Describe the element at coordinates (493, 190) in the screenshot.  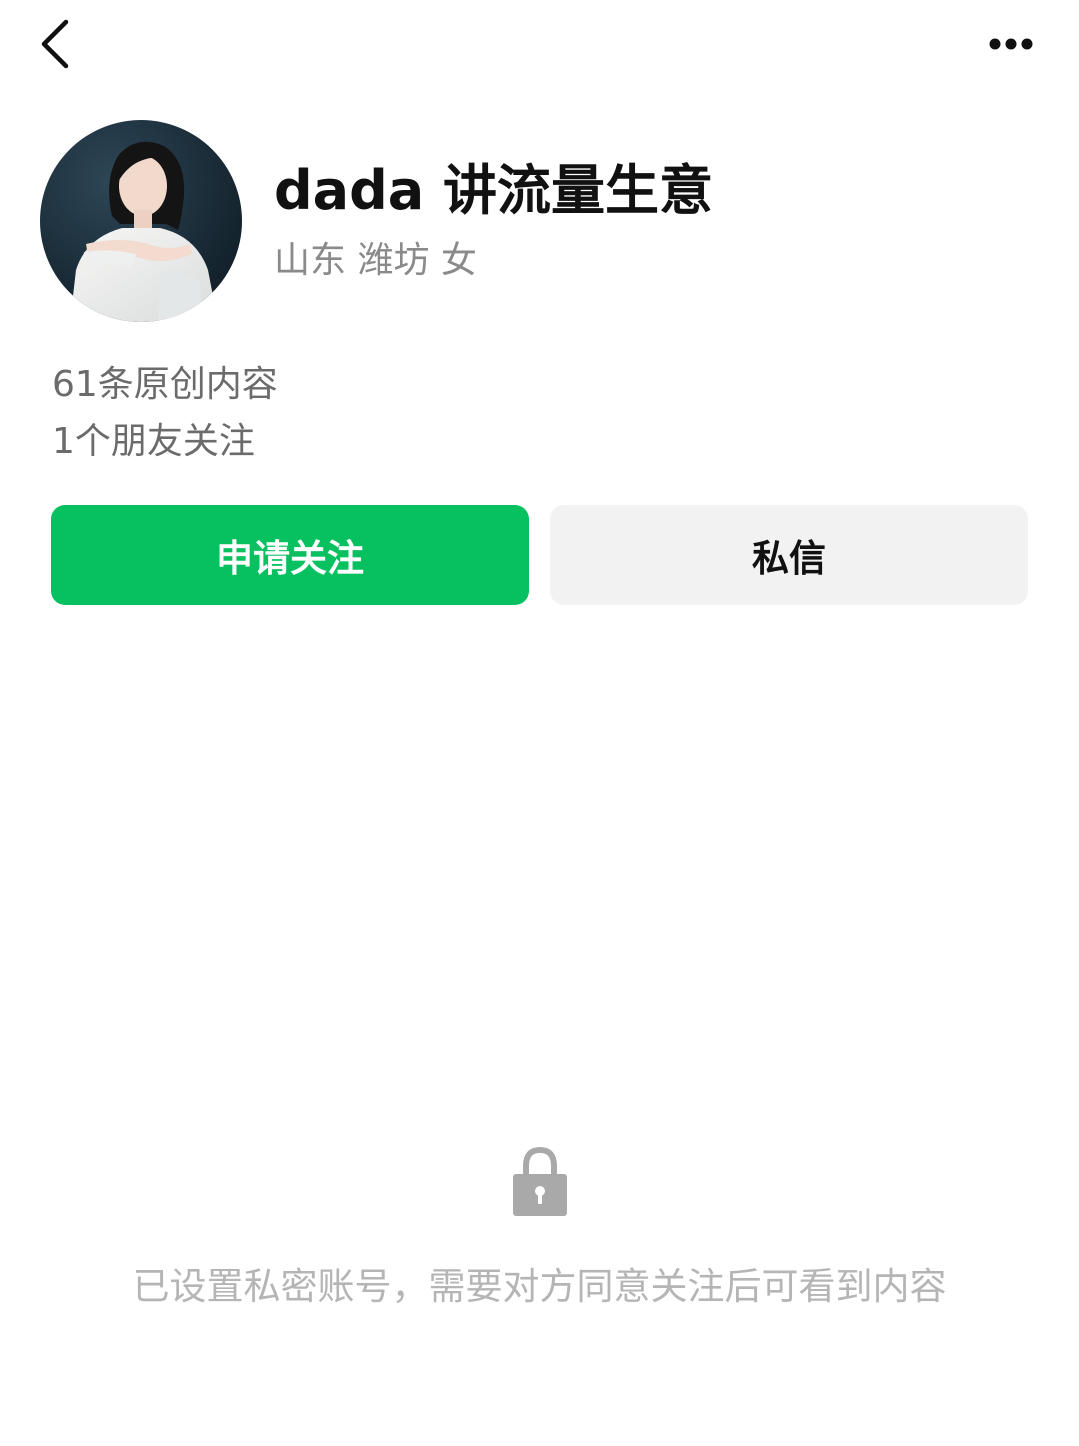
I see `nickname: dada 讲流量生意` at that location.